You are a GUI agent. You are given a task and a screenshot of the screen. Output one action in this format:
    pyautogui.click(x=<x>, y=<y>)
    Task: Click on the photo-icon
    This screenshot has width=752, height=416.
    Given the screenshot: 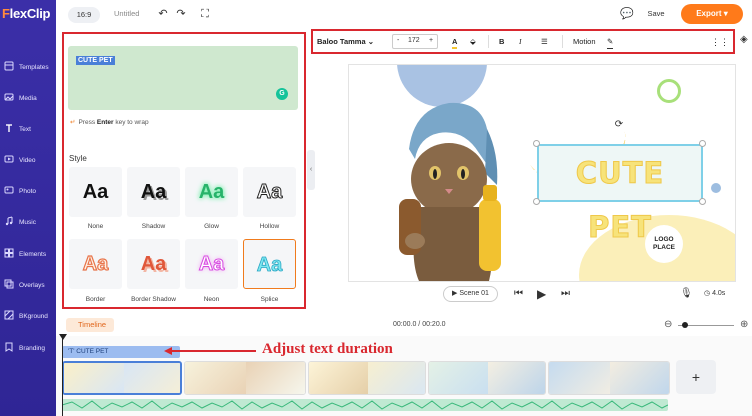 What is the action you would take?
    pyautogui.click(x=9, y=190)
    